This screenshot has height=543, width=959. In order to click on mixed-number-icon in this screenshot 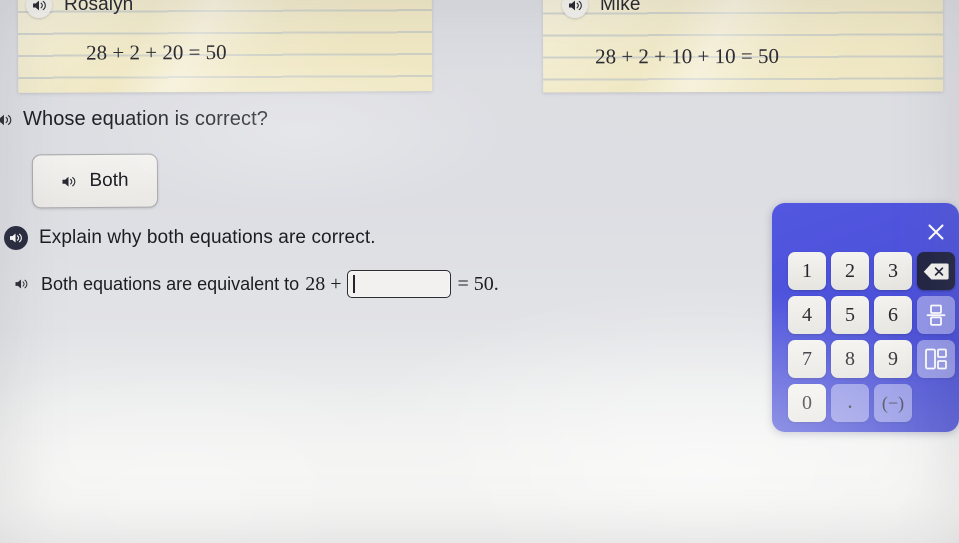, I will do `click(936, 359)`.